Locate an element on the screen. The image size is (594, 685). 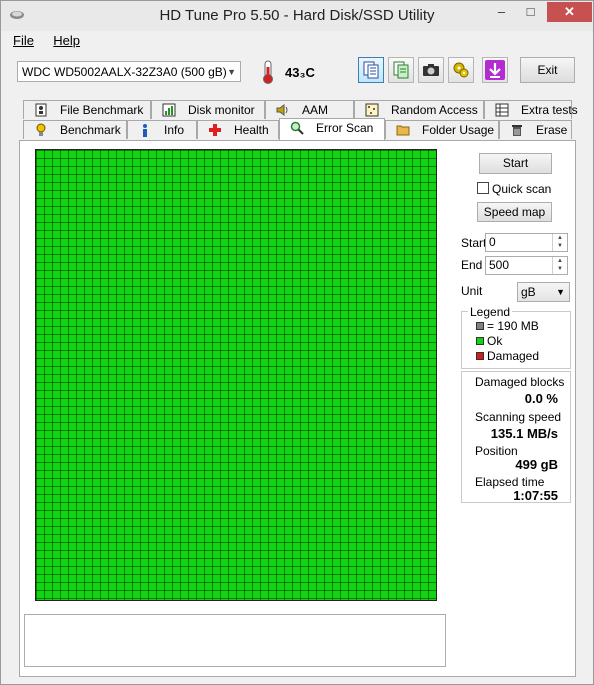
elapsed-time-label: Elapsed time is located at coordinates (510, 482).